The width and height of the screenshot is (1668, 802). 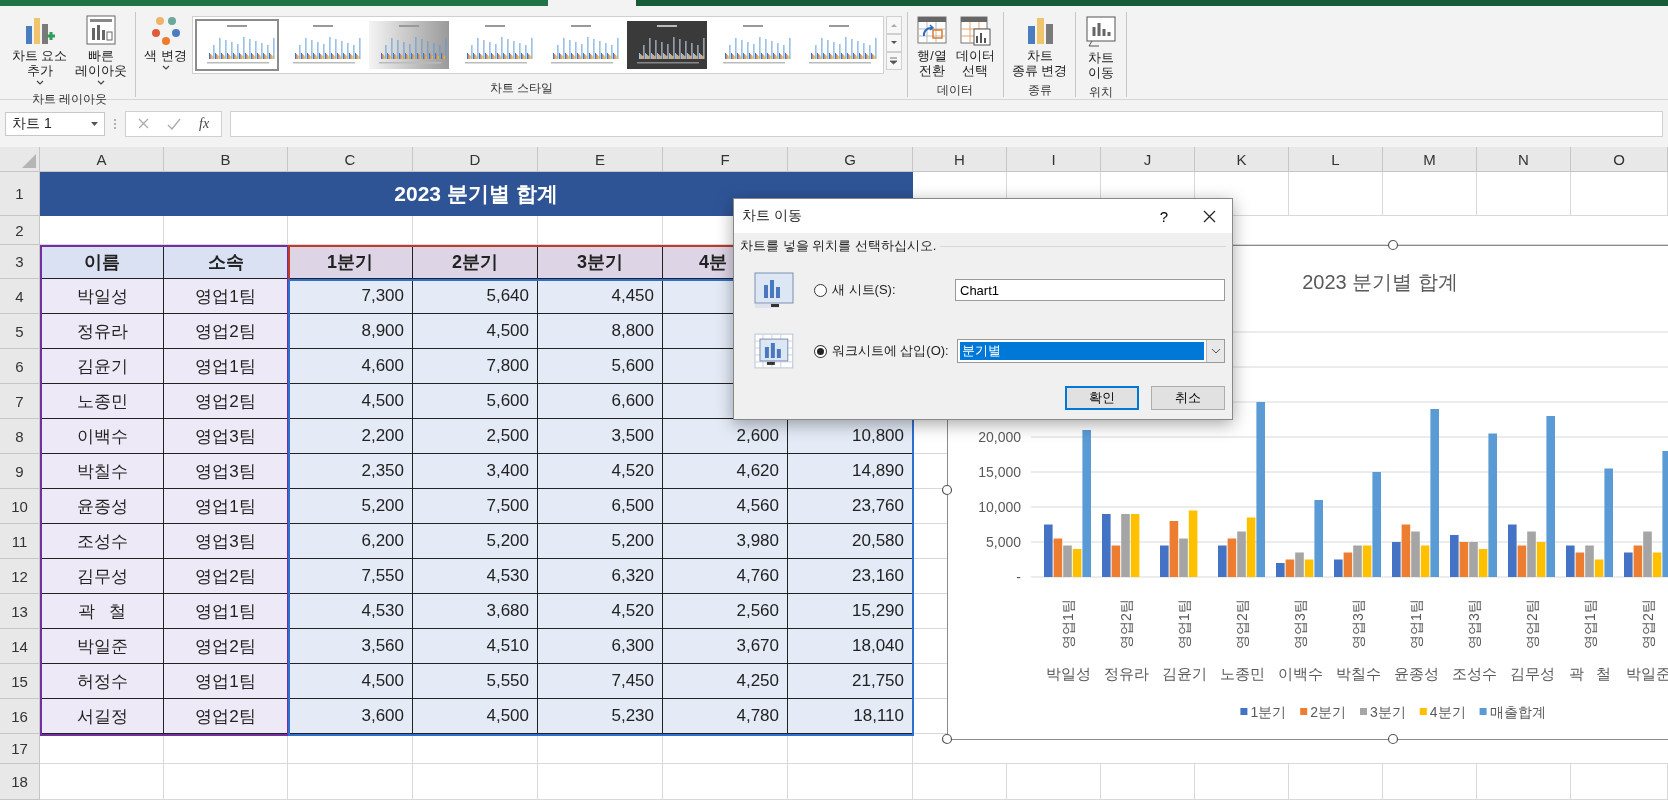 I want to click on column-header: N, so click(x=1524, y=159).